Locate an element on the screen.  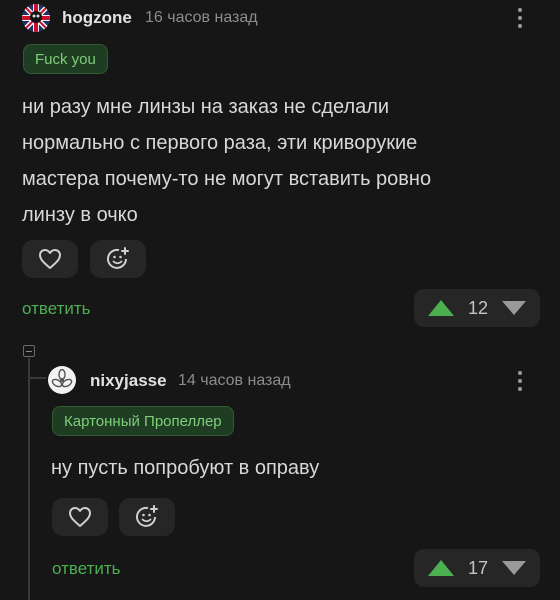
comment-text: ну пусть попробуют в оправу is located at coordinates (185, 468).